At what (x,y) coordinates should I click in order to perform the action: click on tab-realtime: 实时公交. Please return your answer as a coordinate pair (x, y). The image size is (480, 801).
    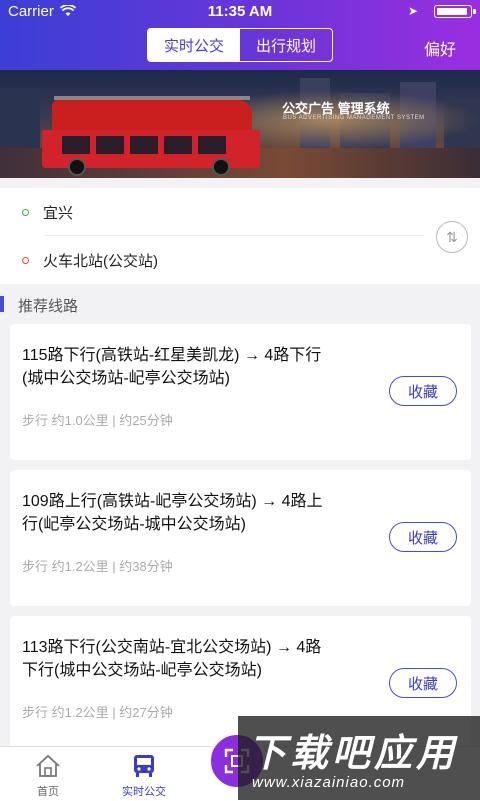
    Looking at the image, I should click on (144, 776).